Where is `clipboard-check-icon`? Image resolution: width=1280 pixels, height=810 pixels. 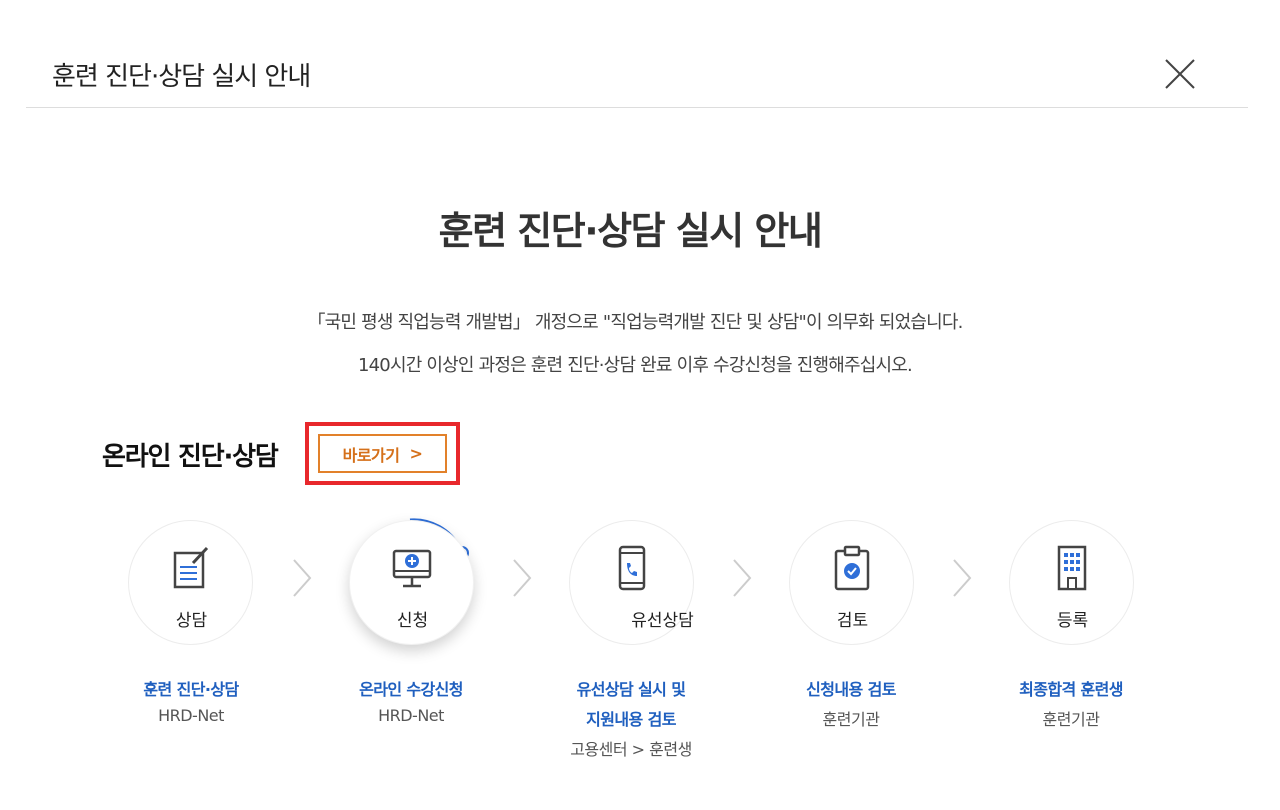 clipboard-check-icon is located at coordinates (852, 568).